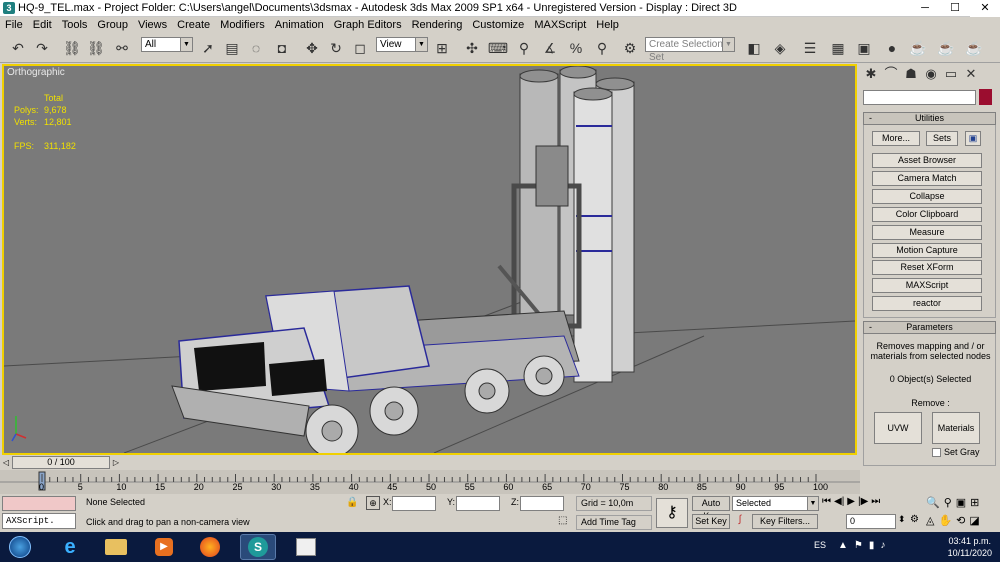 Image resolution: width=1000 pixels, height=562 pixels. I want to click on auto-key-button: Auto Key, so click(711, 508).